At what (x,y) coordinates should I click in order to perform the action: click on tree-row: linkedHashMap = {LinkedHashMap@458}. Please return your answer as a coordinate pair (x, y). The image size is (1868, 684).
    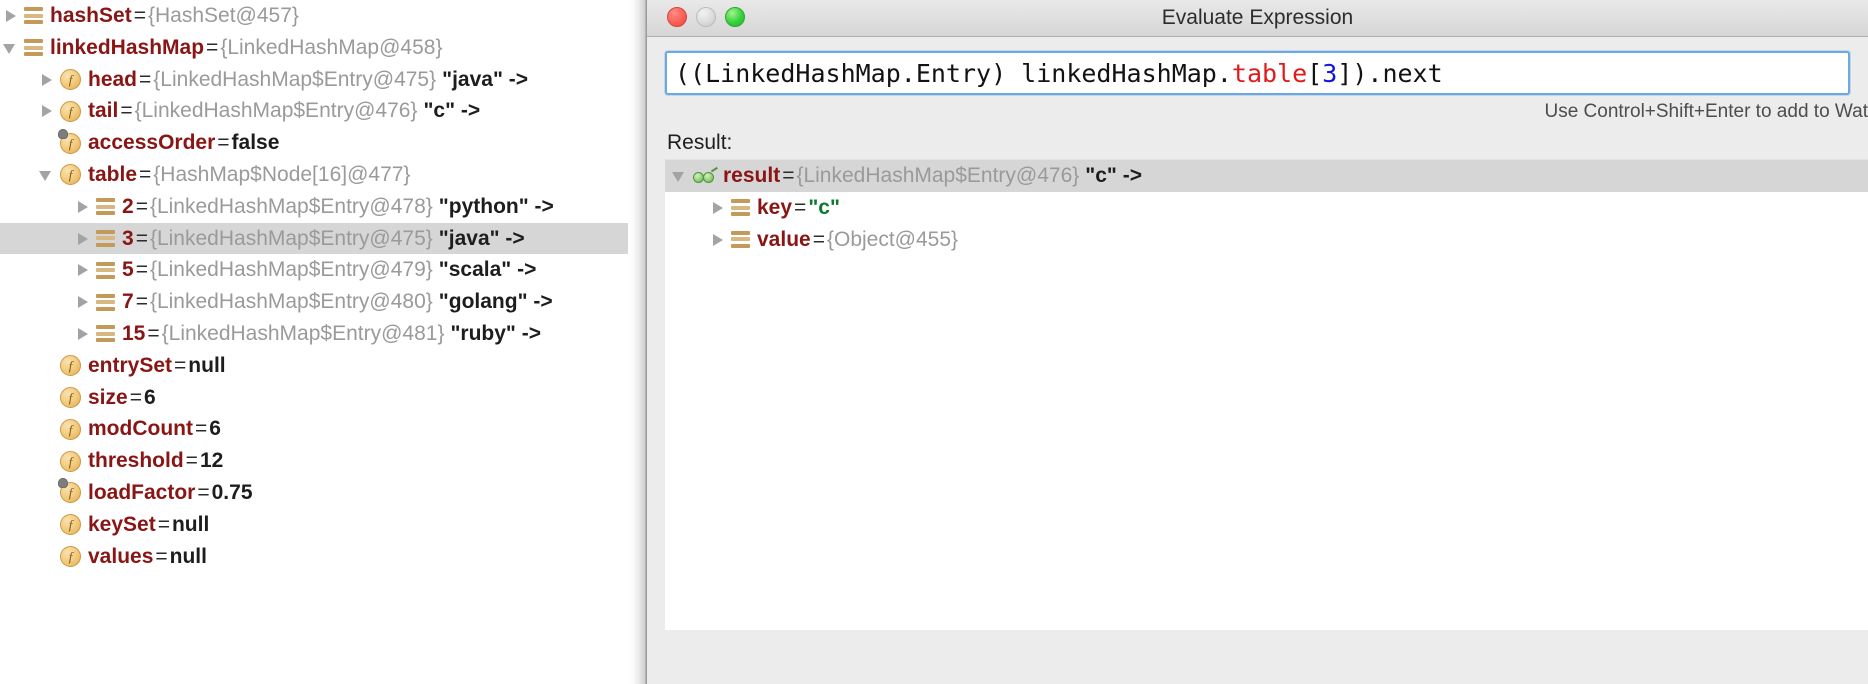
    Looking at the image, I should click on (318, 48).